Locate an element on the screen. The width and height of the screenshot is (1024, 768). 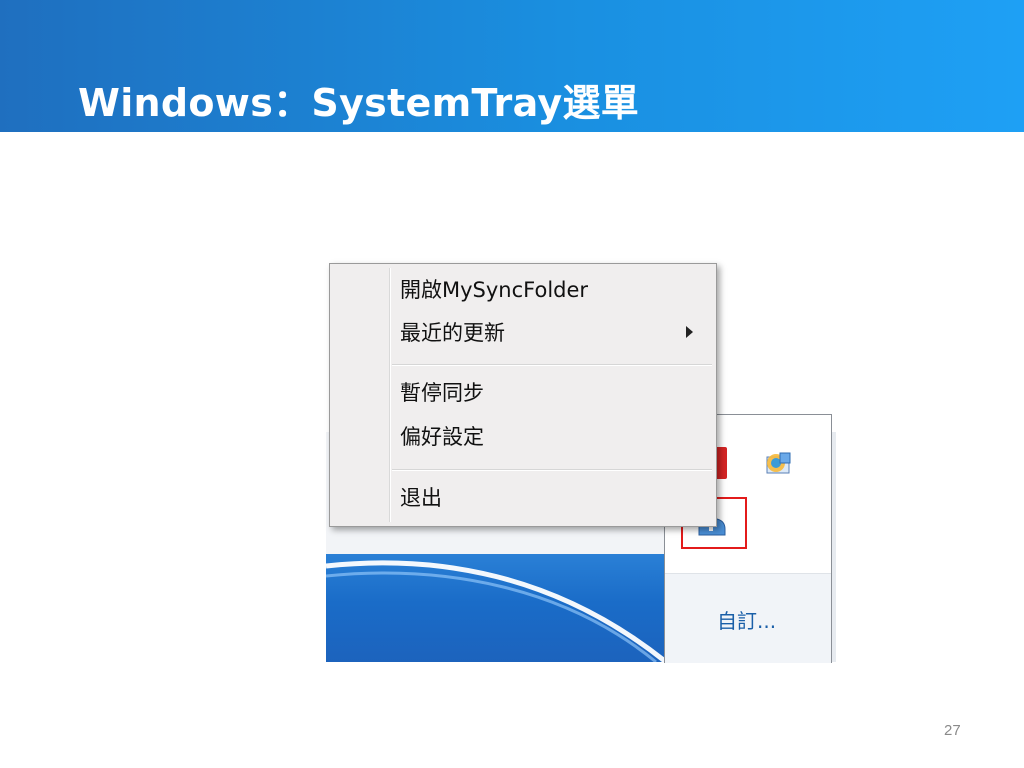
submenu-arrow-icon is located at coordinates (689, 332).